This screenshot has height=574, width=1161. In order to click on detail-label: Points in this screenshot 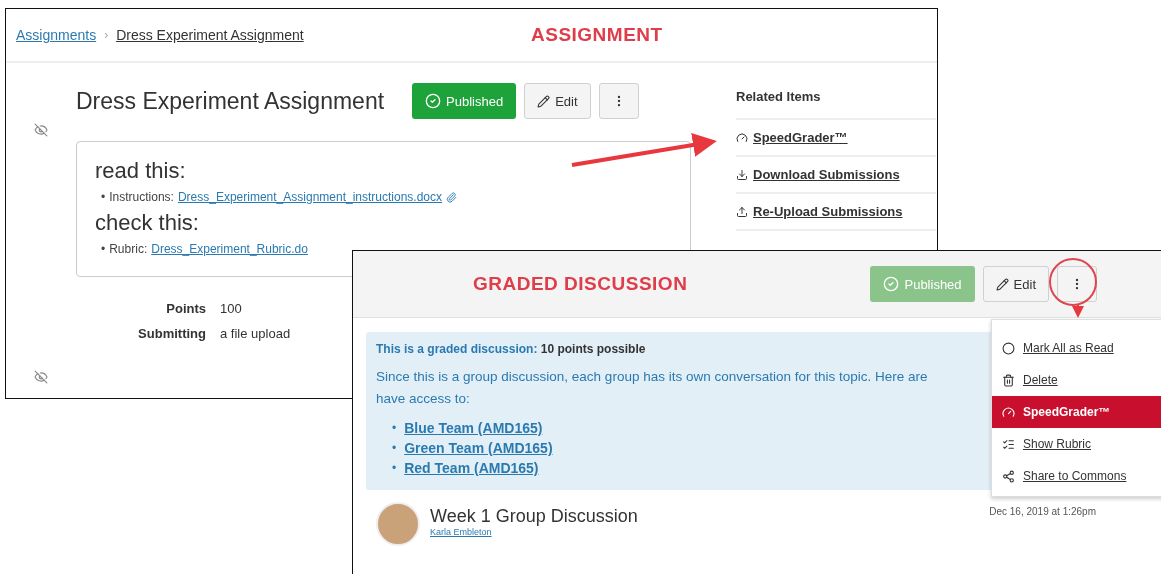, I will do `click(185, 308)`.